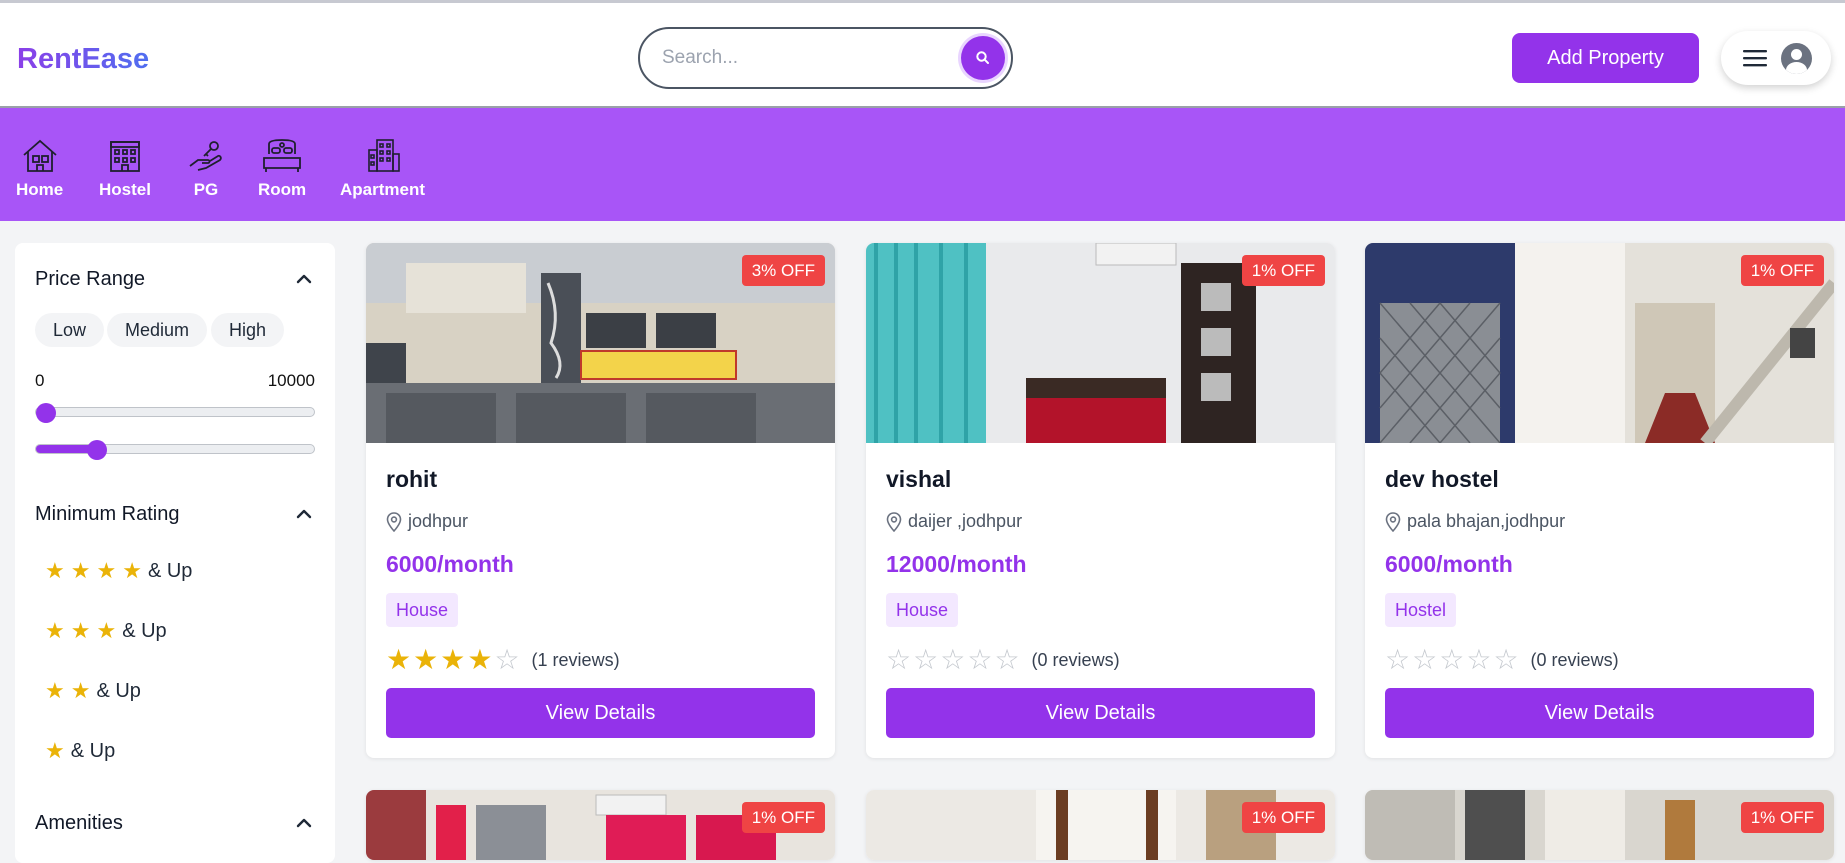  What do you see at coordinates (918, 479) in the screenshot?
I see `listing-title: vishal` at bounding box center [918, 479].